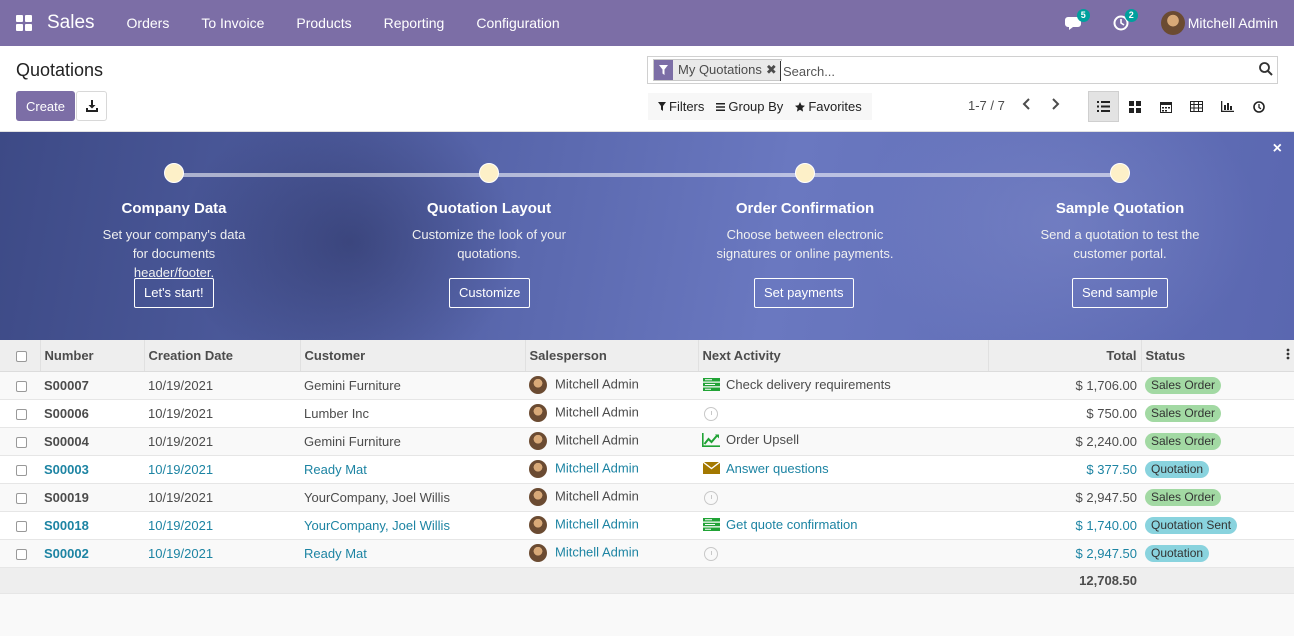 The width and height of the screenshot is (1294, 636). I want to click on apps-menu-icon, so click(24, 23).